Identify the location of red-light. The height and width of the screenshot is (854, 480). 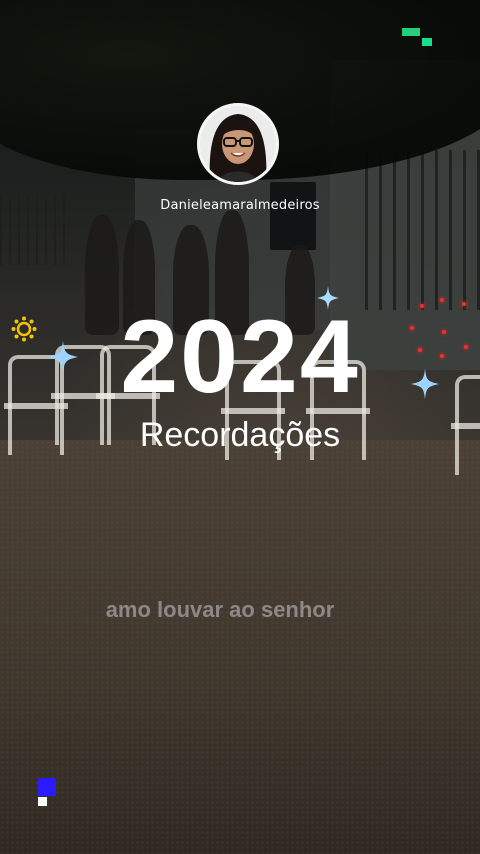
(442, 300).